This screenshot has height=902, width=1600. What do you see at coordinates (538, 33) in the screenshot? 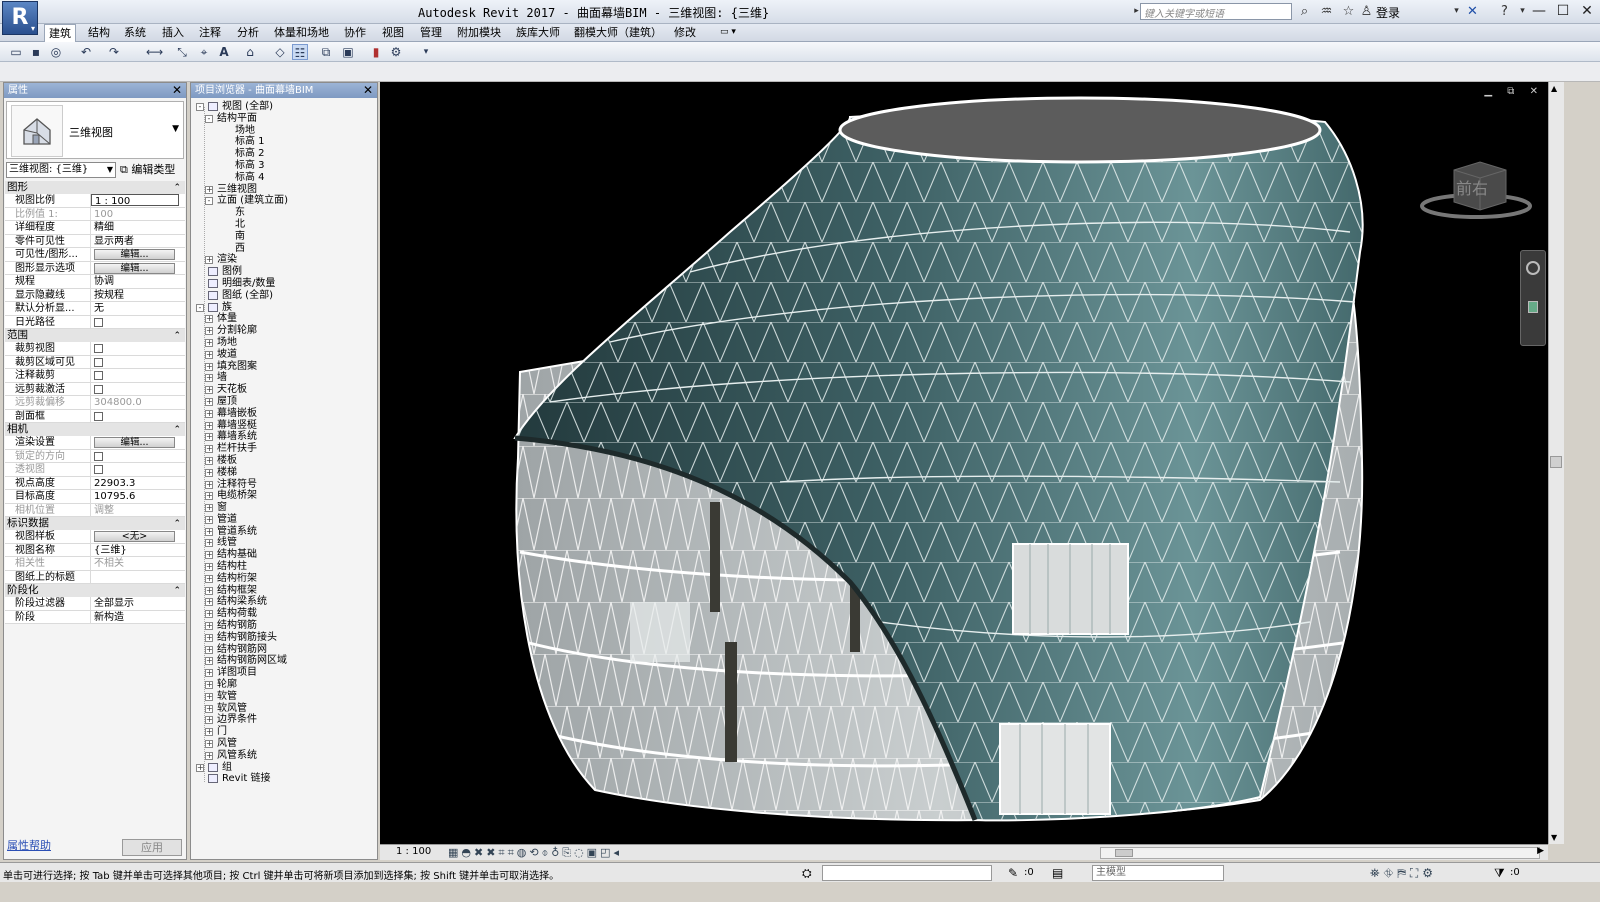
I see `tab-family-library: 族库大师` at bounding box center [538, 33].